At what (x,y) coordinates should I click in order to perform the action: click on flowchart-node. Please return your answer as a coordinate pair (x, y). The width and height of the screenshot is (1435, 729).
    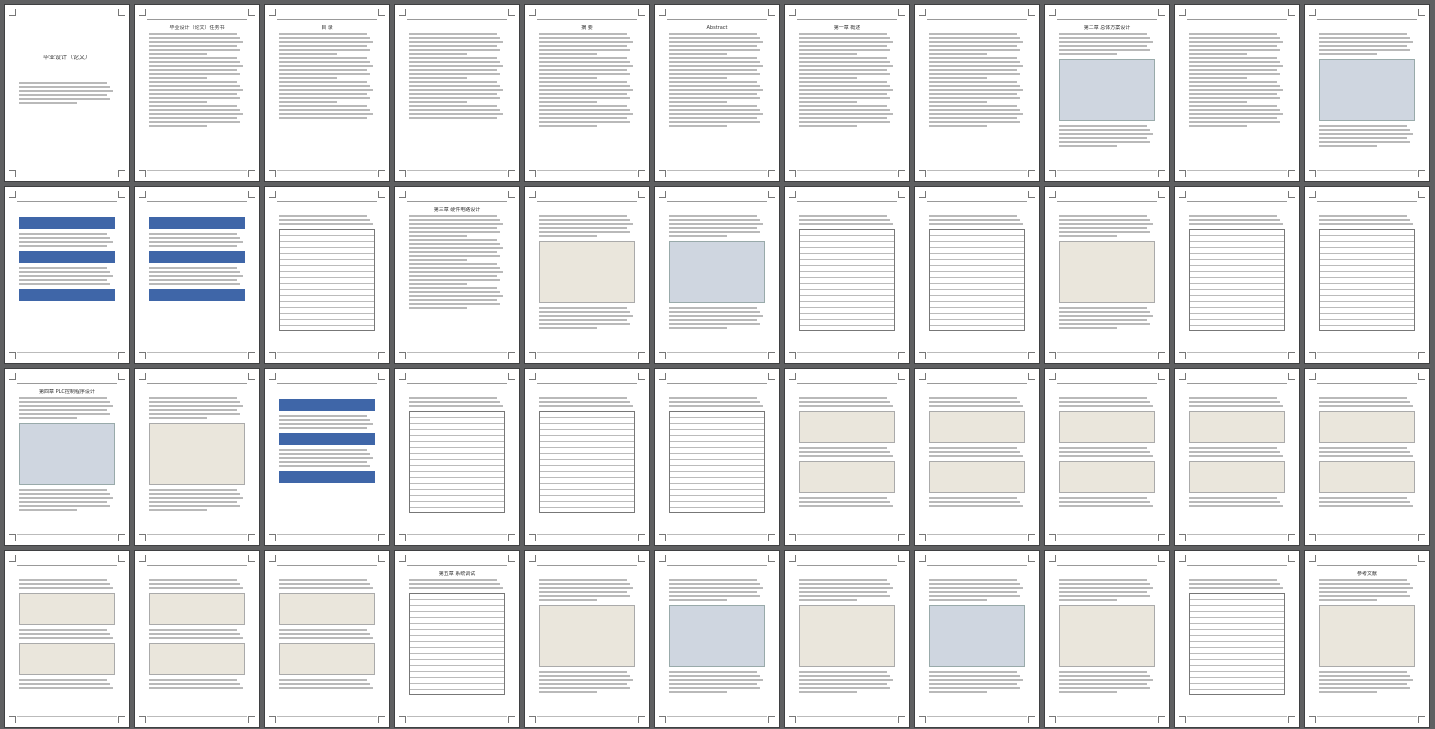
    Looking at the image, I should click on (67, 257).